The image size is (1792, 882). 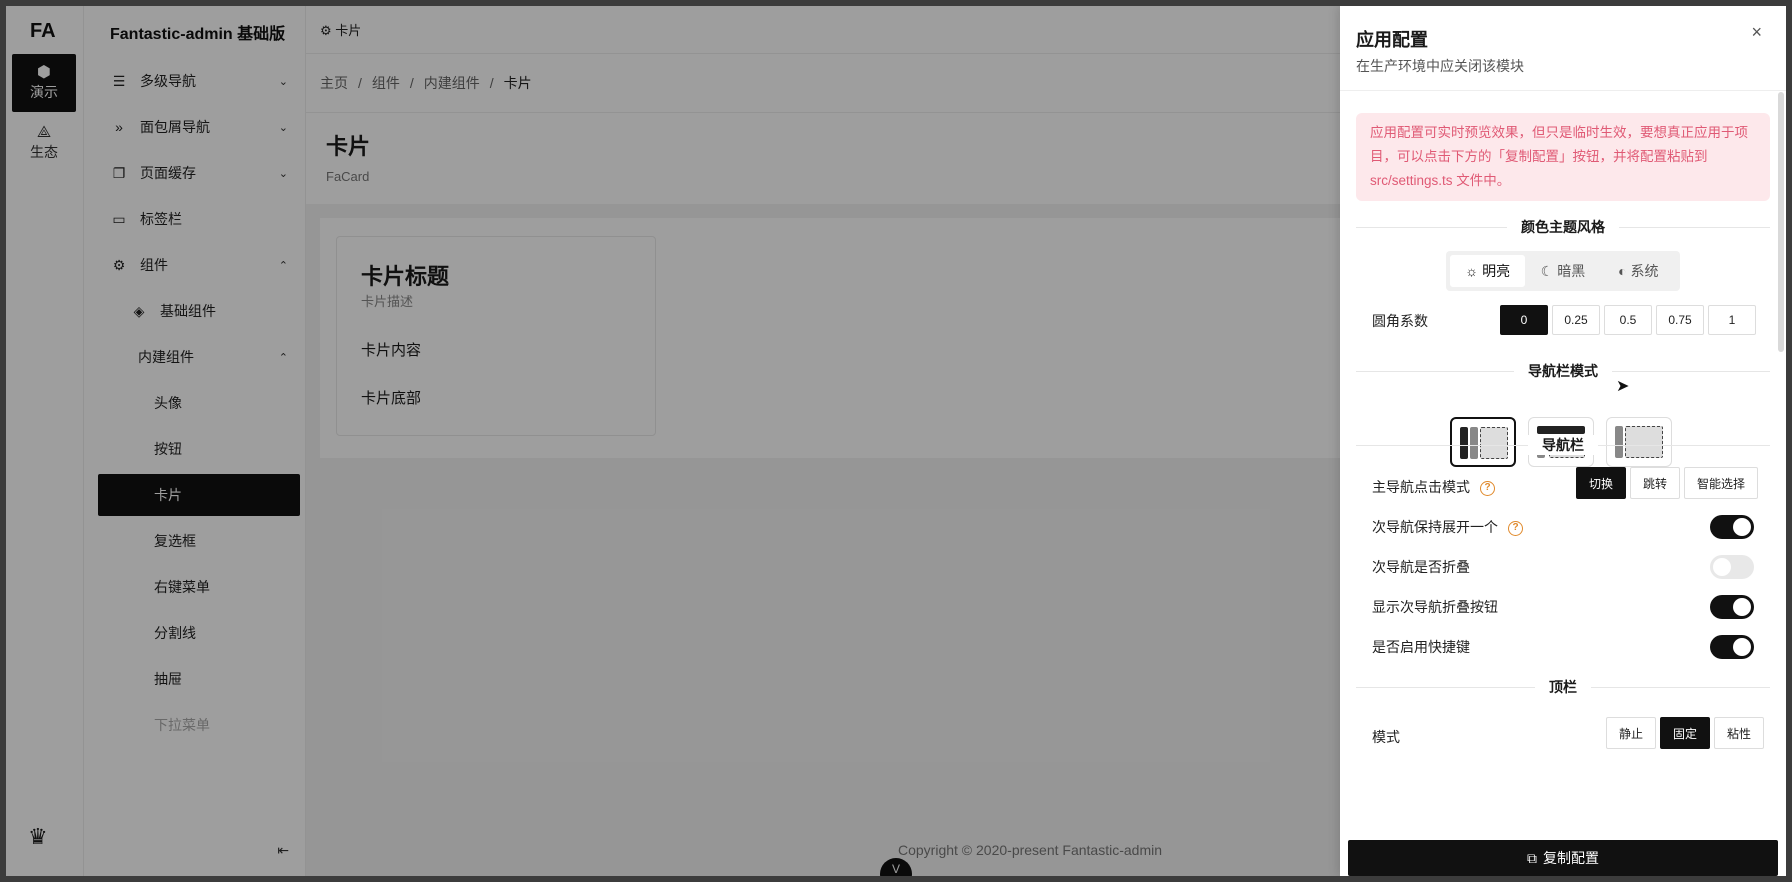 What do you see at coordinates (1732, 567) in the screenshot?
I see `sub-nav-collapse-toggle` at bounding box center [1732, 567].